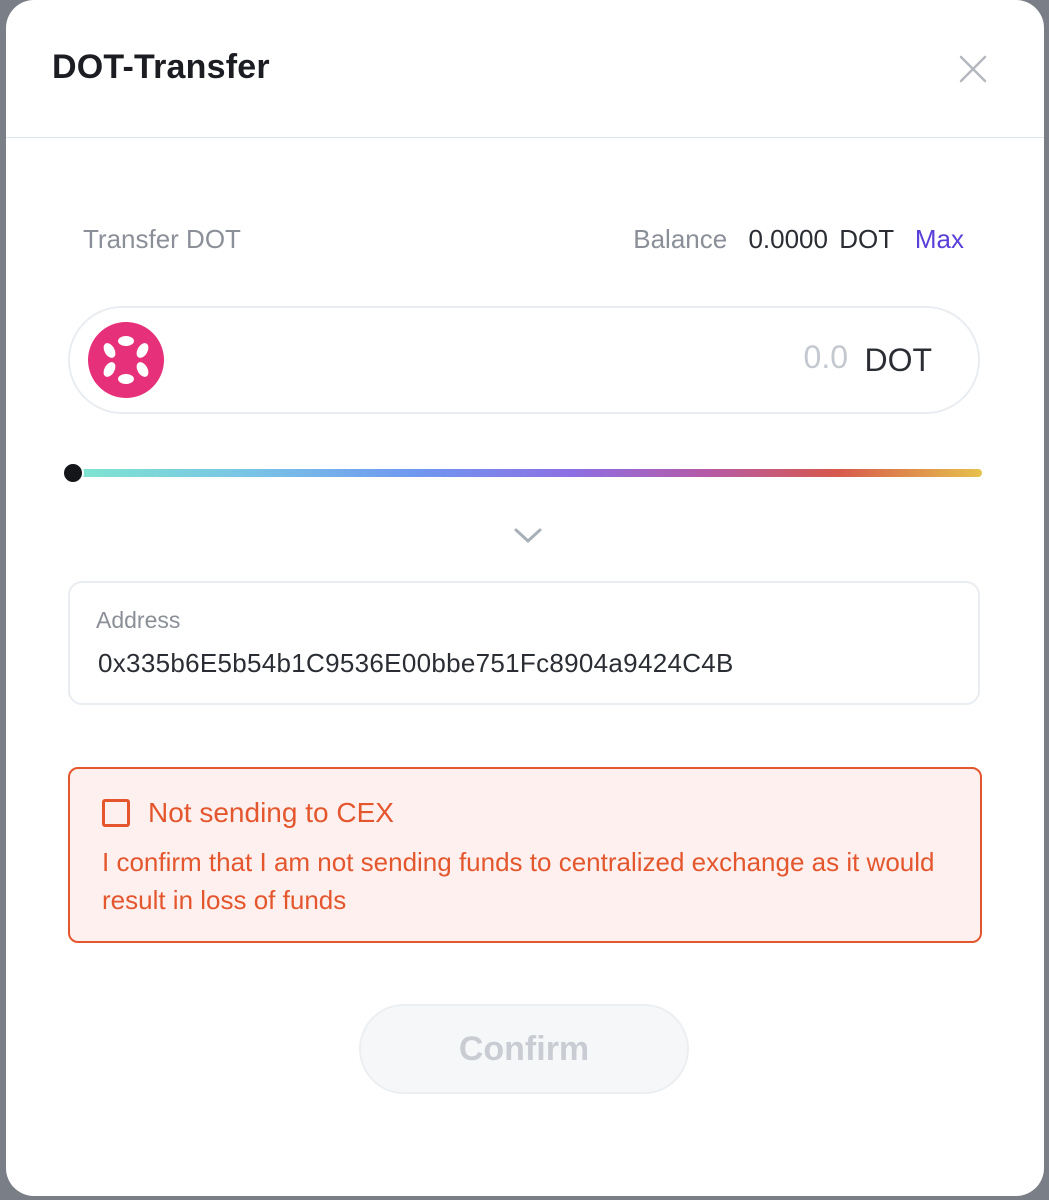  Describe the element at coordinates (898, 360) in the screenshot. I see `amount-unit: DOT` at that location.